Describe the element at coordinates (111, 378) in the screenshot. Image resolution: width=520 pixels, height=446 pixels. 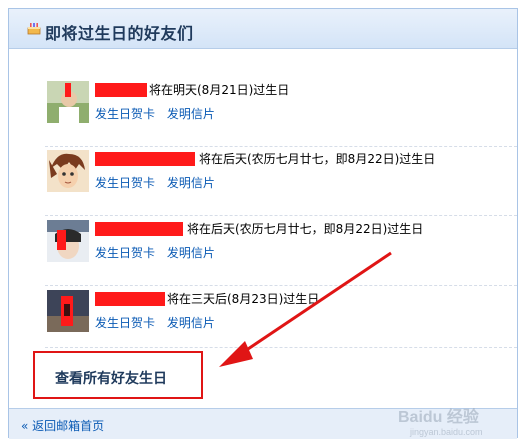
I see `see-all-birthdays-link: 查看所有好友生日` at that location.